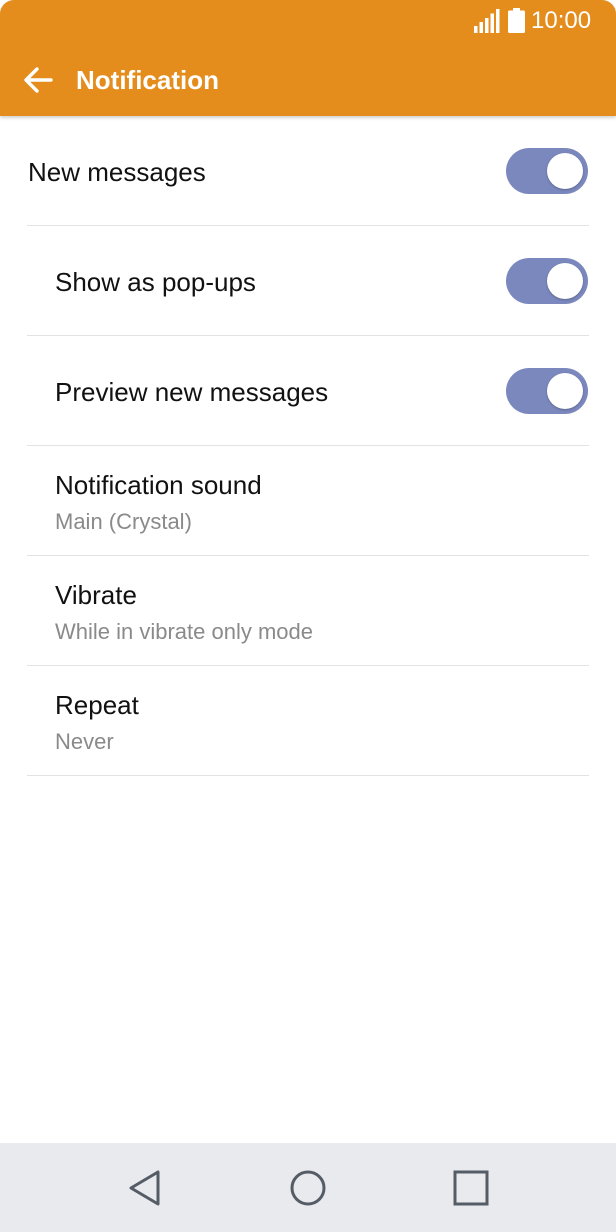 The width and height of the screenshot is (616, 1232). Describe the element at coordinates (308, 281) in the screenshot. I see `setting-show-as-pop-ups: Show as pop-ups` at that location.